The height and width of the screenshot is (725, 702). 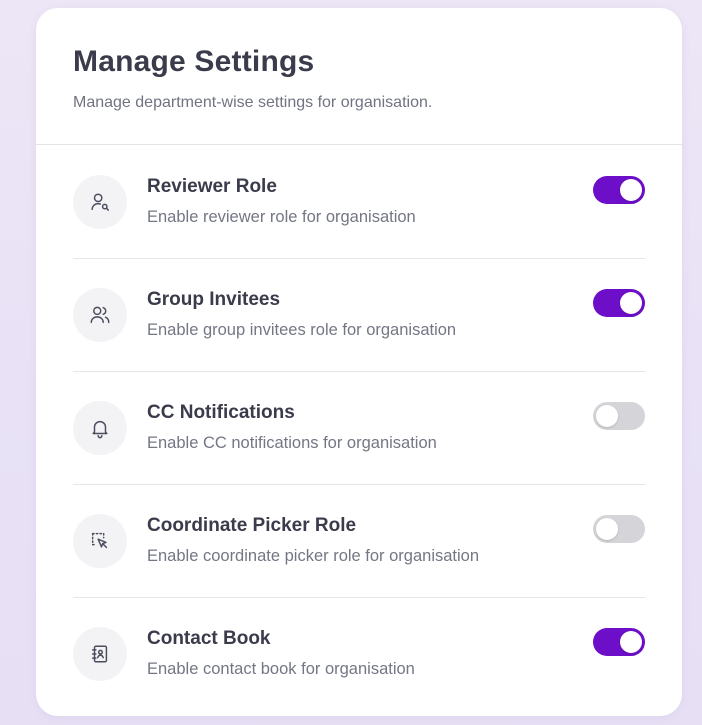 I want to click on cc-notifications-toggle, so click(x=619, y=416).